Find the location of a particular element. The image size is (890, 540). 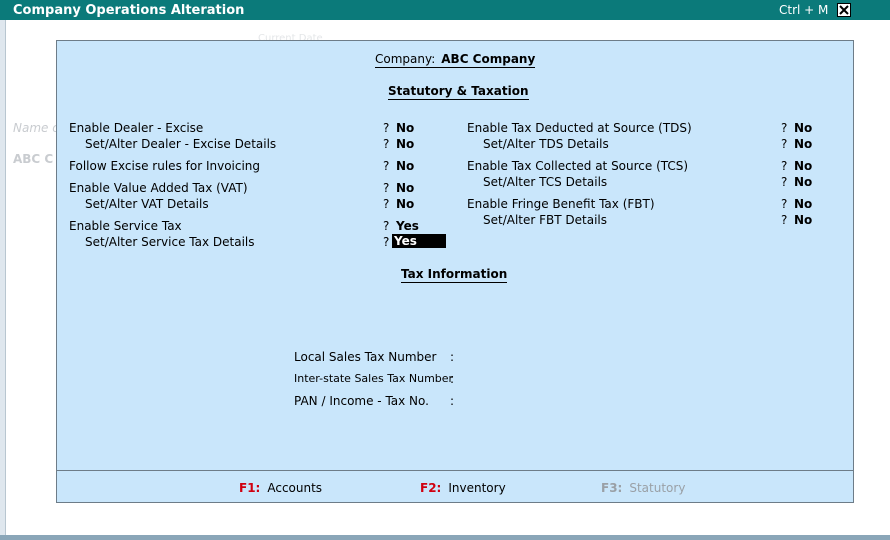

option-label-excise-invoicing: Follow Excise rules for Invoicing is located at coordinates (165, 166).